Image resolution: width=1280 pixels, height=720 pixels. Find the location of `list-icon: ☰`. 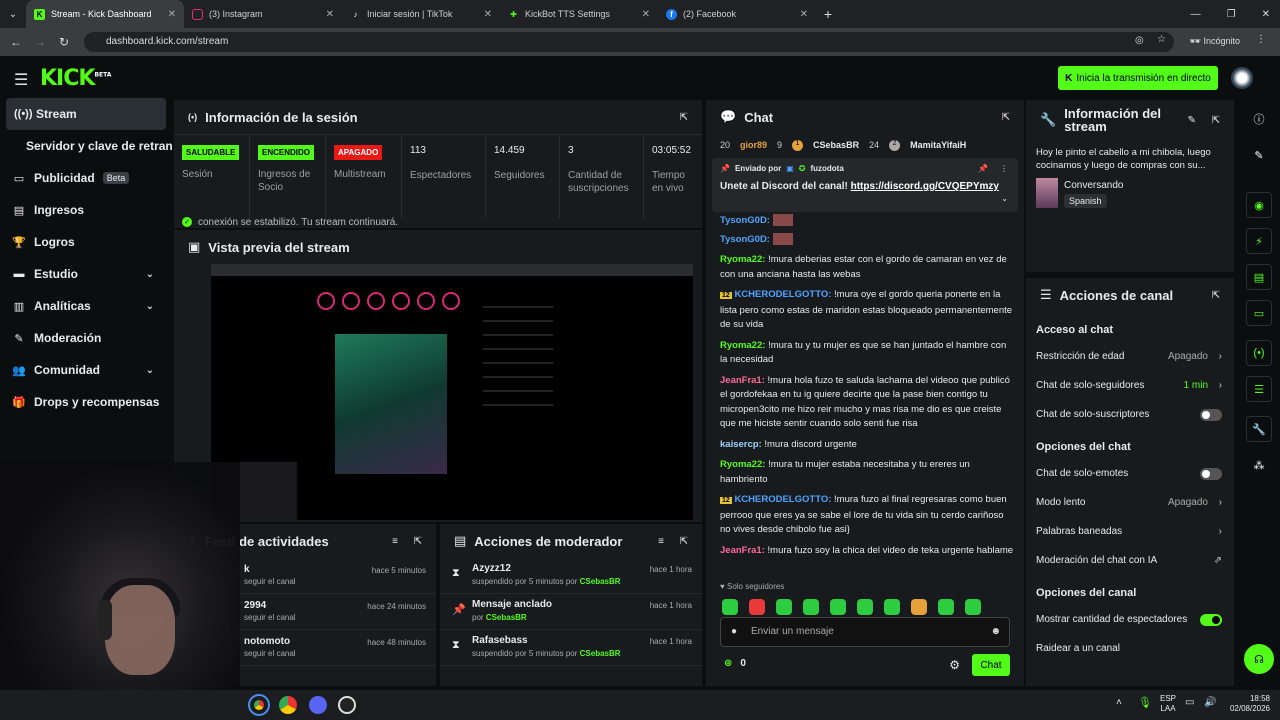

list-icon: ☰ is located at coordinates (1259, 389).